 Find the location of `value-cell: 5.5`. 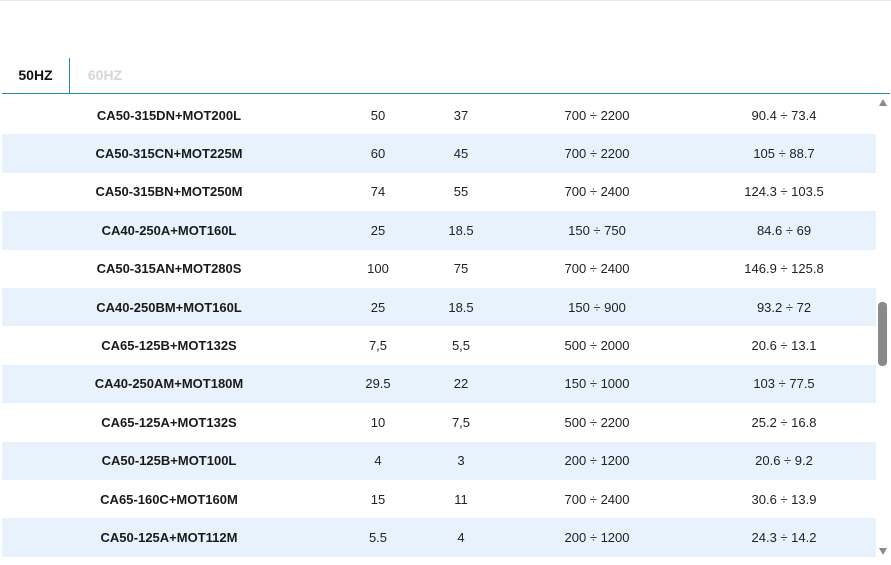

value-cell: 5.5 is located at coordinates (378, 537).